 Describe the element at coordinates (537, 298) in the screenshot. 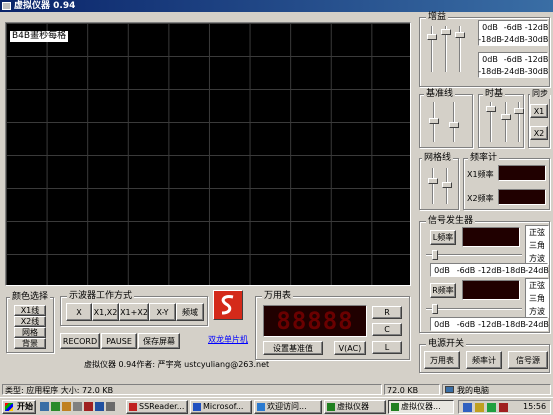

I see `r-wave-triangle: 三角` at that location.